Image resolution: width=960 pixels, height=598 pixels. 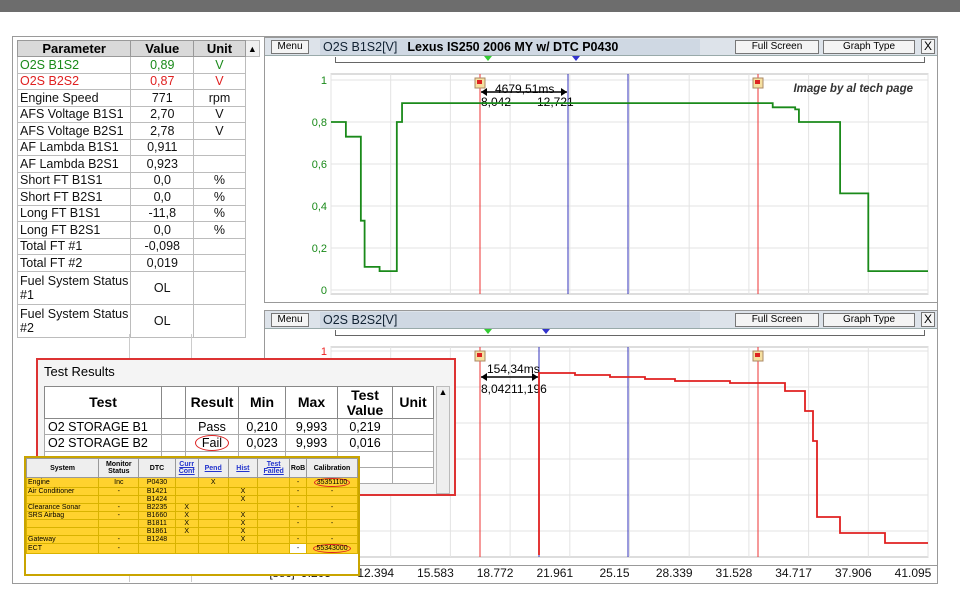 I want to click on param-row: AF Lambda B2S1 0,923, so click(x=138, y=164).